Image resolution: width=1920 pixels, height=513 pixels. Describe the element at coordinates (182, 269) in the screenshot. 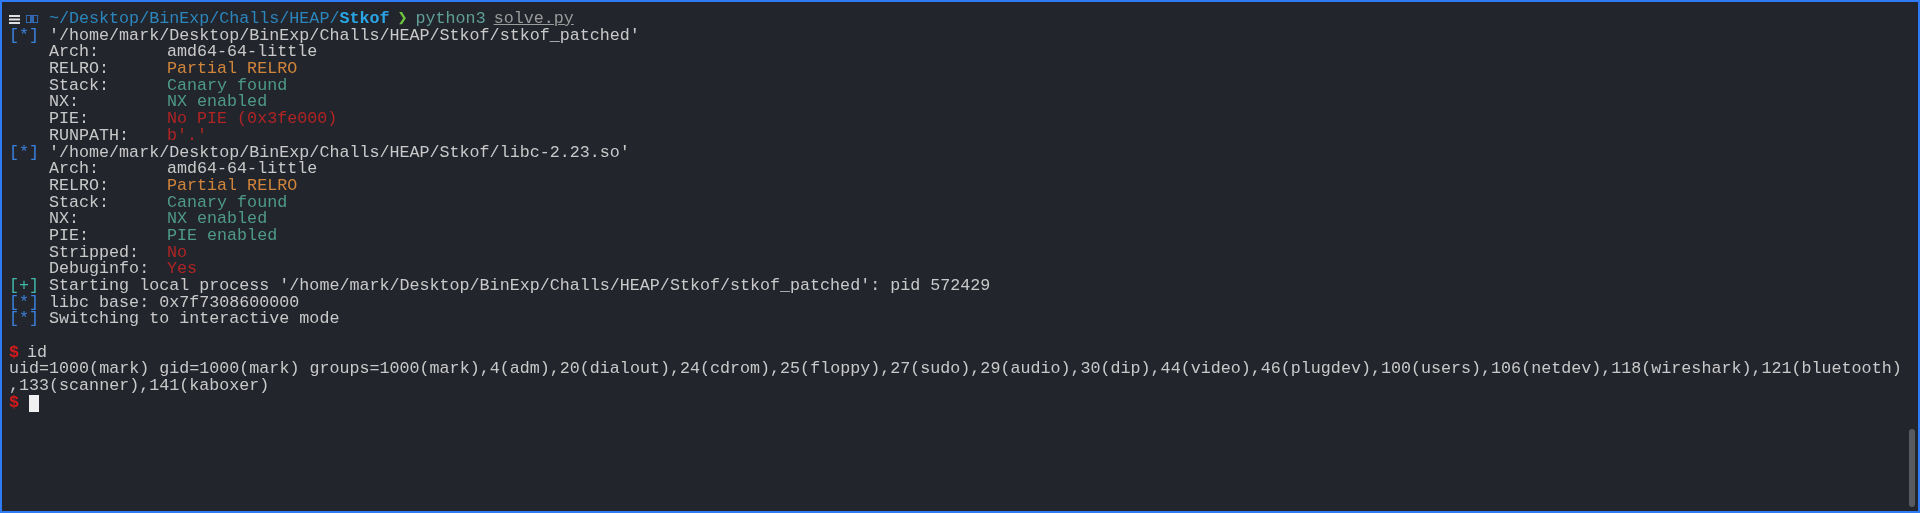

I see `field-value: Yes` at that location.